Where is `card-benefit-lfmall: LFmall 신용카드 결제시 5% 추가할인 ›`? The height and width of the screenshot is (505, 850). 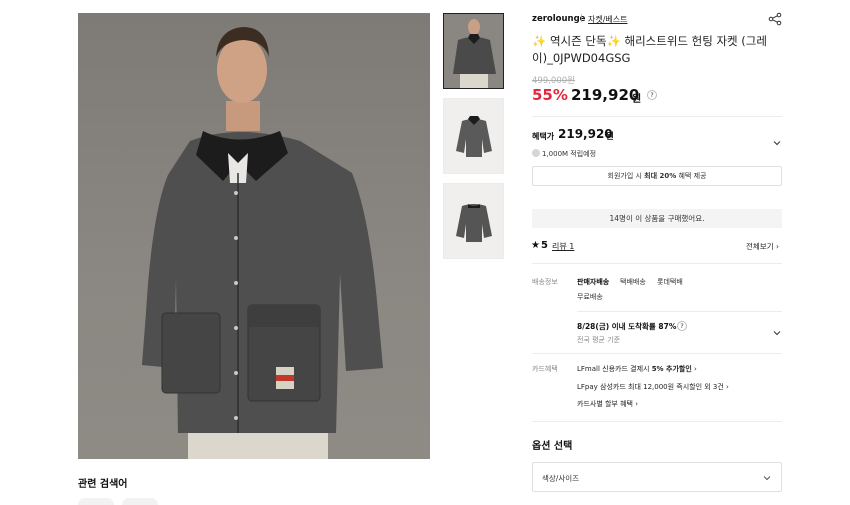 card-benefit-lfmall: LFmall 신용카드 결제시 5% 추가할인 › is located at coordinates (637, 369).